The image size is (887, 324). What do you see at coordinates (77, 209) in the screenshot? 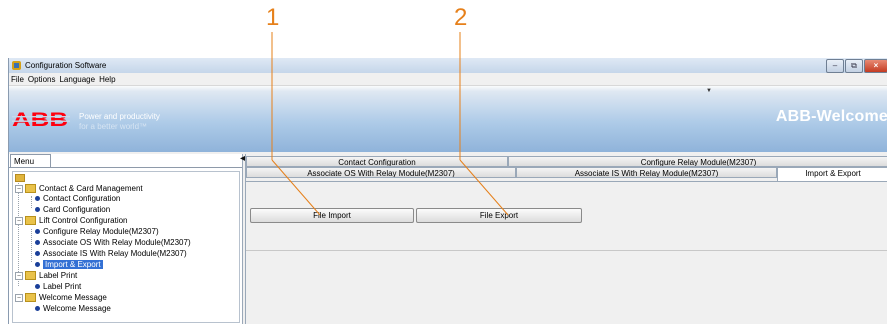
I see `tree-item-label: Card Configuration` at bounding box center [77, 209].